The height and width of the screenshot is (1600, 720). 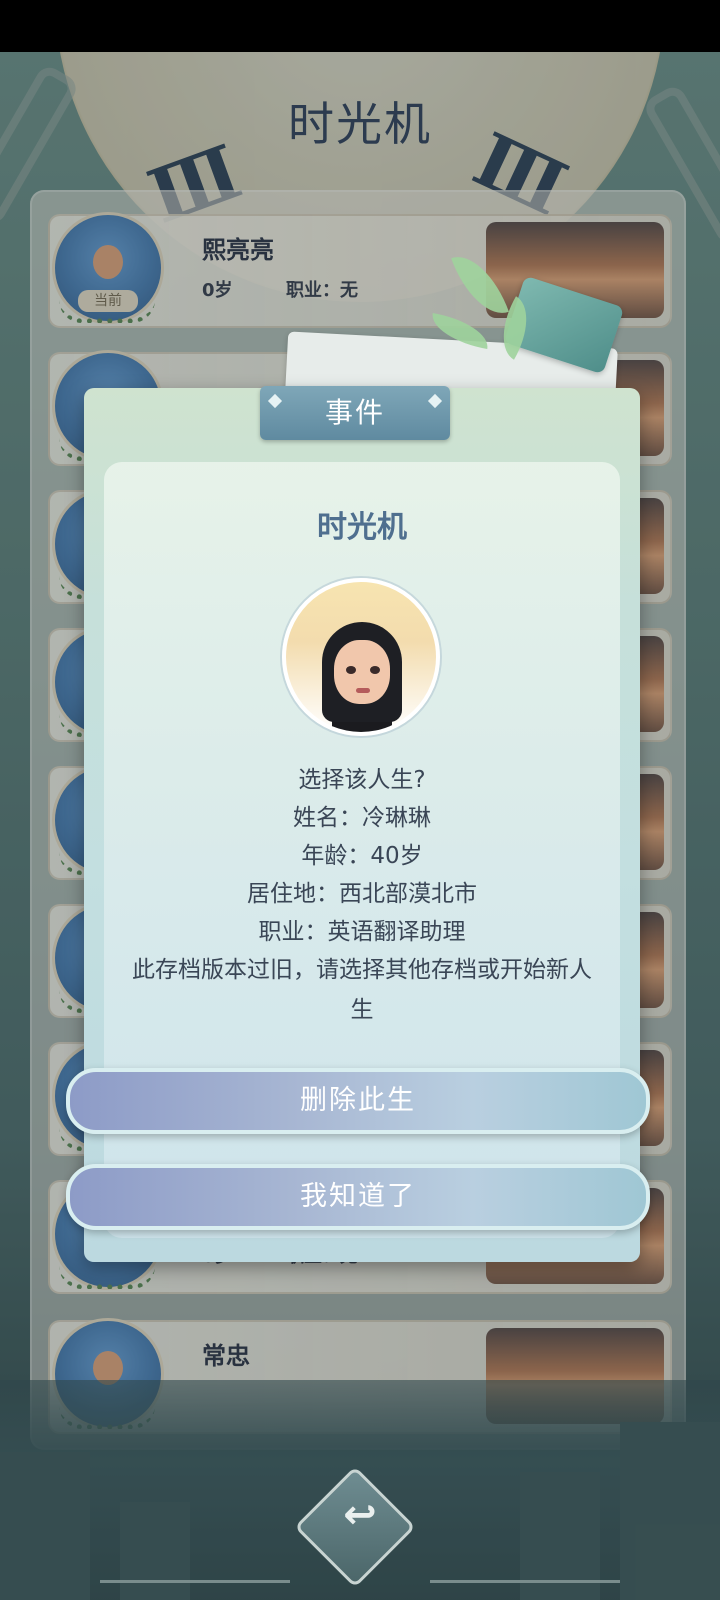 What do you see at coordinates (361, 657) in the screenshot?
I see `character-portrait` at bounding box center [361, 657].